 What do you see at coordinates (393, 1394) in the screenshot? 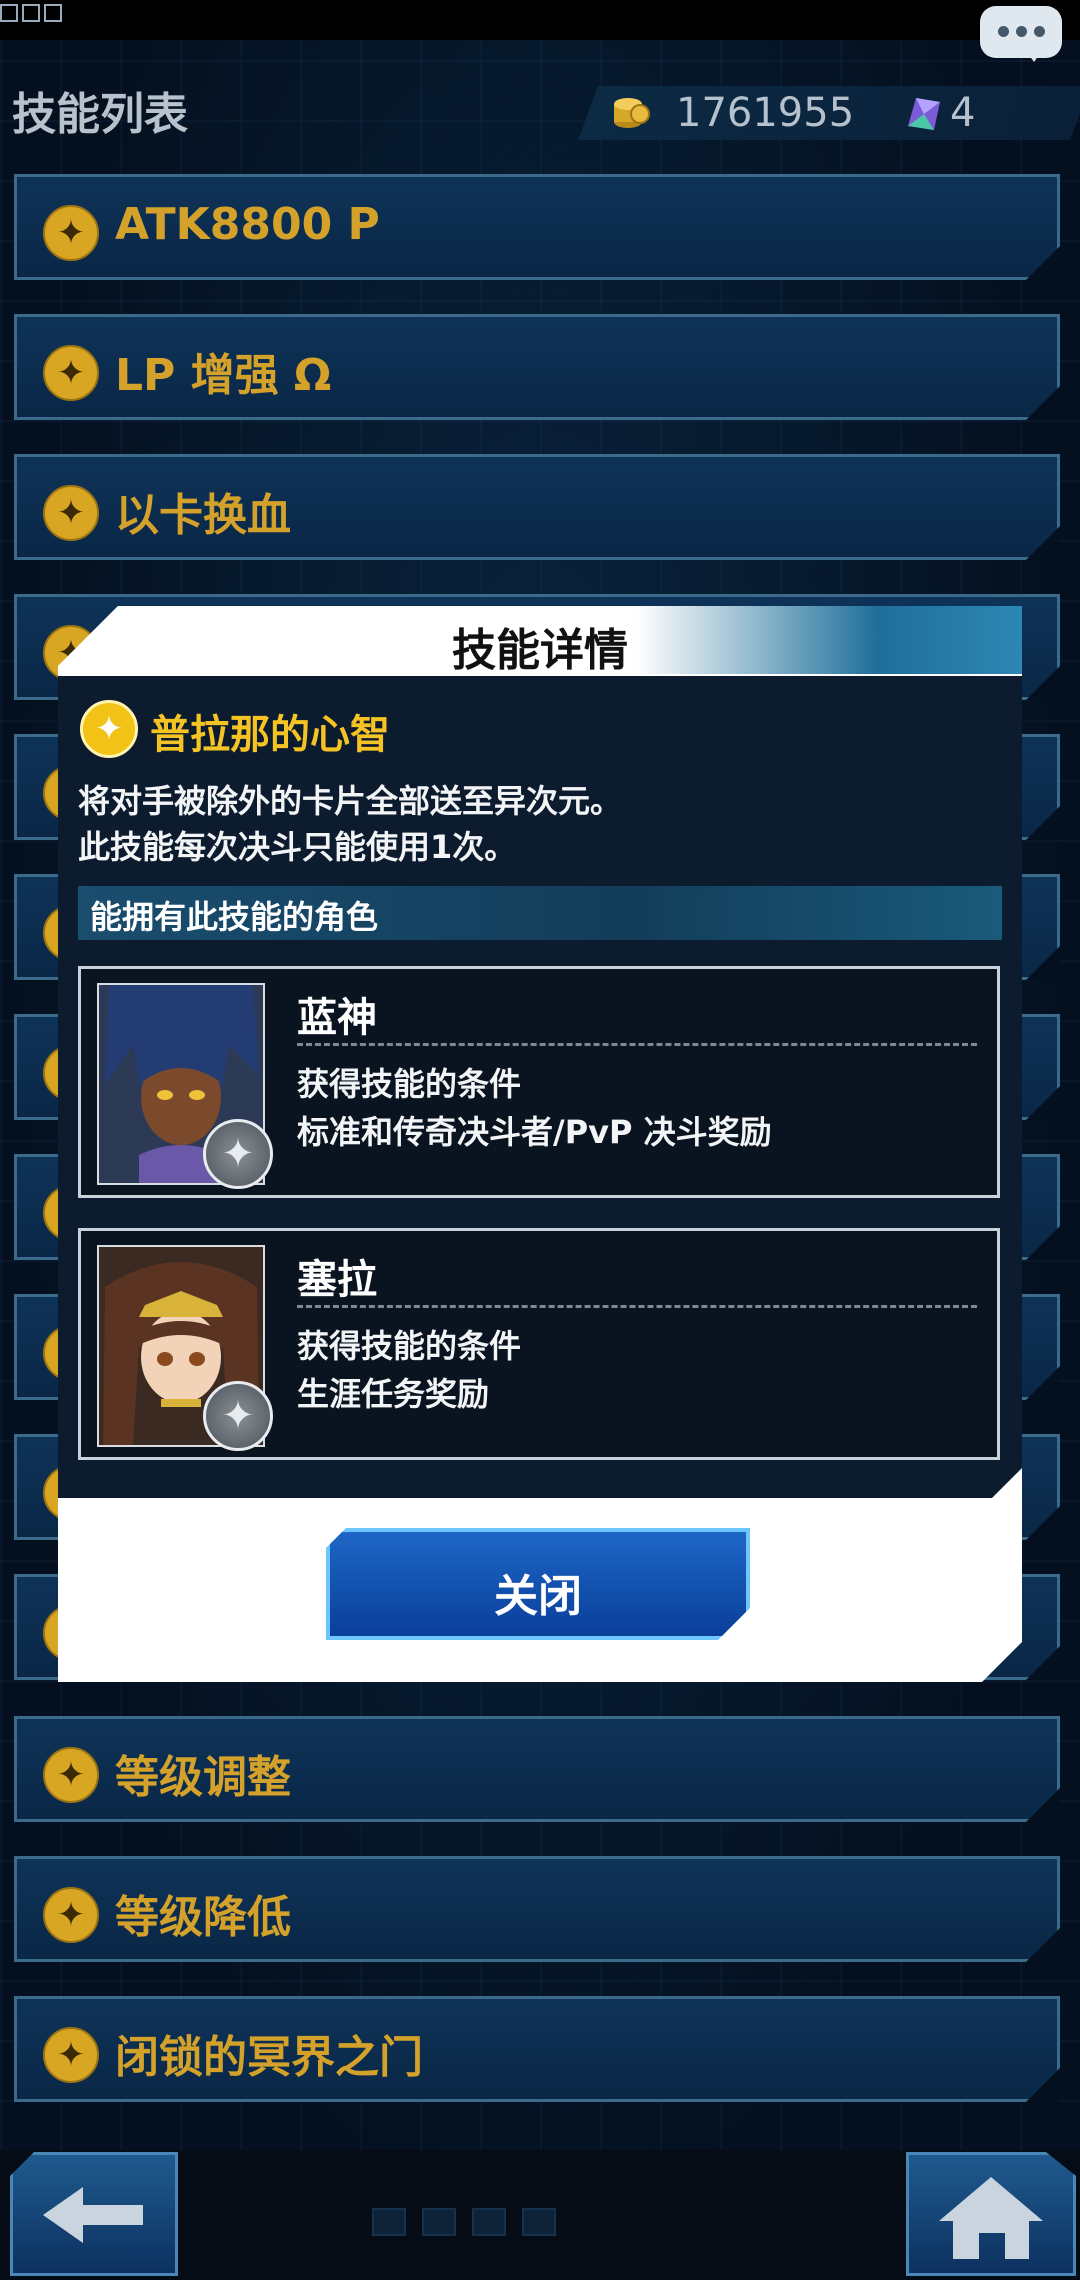
I see `condition-value: 生涯任务奖励` at bounding box center [393, 1394].